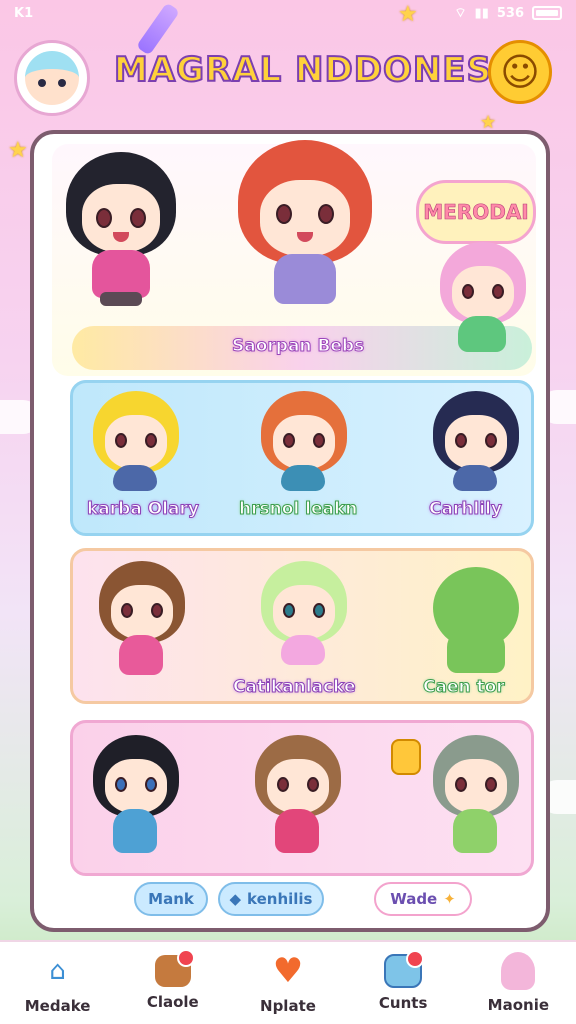 This screenshot has height=1024, width=576. What do you see at coordinates (235, 899) in the screenshot?
I see `diamond-icon: ◆` at bounding box center [235, 899].